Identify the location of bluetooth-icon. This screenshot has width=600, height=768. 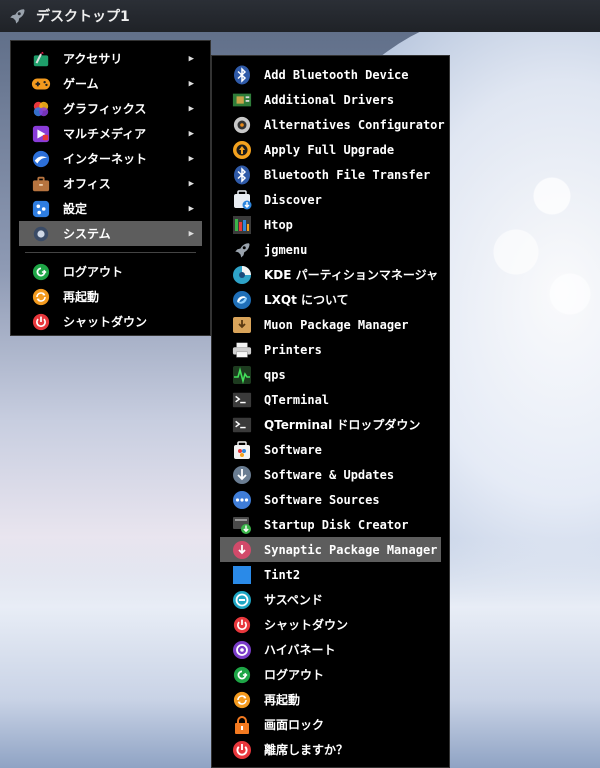
(242, 75).